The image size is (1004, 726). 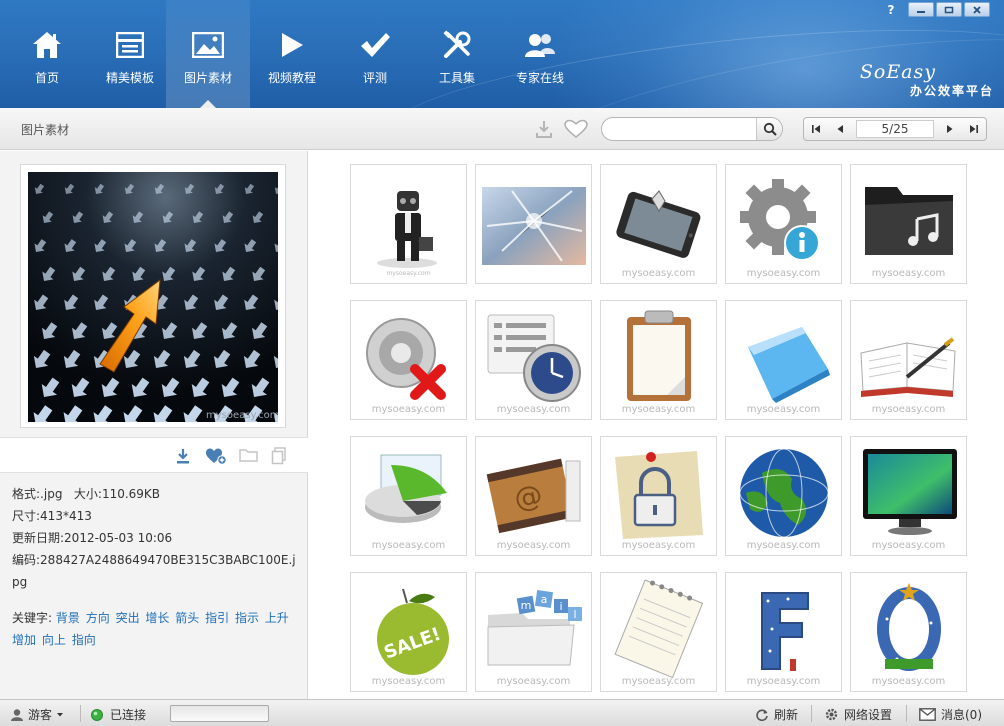 What do you see at coordinates (98, 618) in the screenshot?
I see `keyword-link: 方向` at bounding box center [98, 618].